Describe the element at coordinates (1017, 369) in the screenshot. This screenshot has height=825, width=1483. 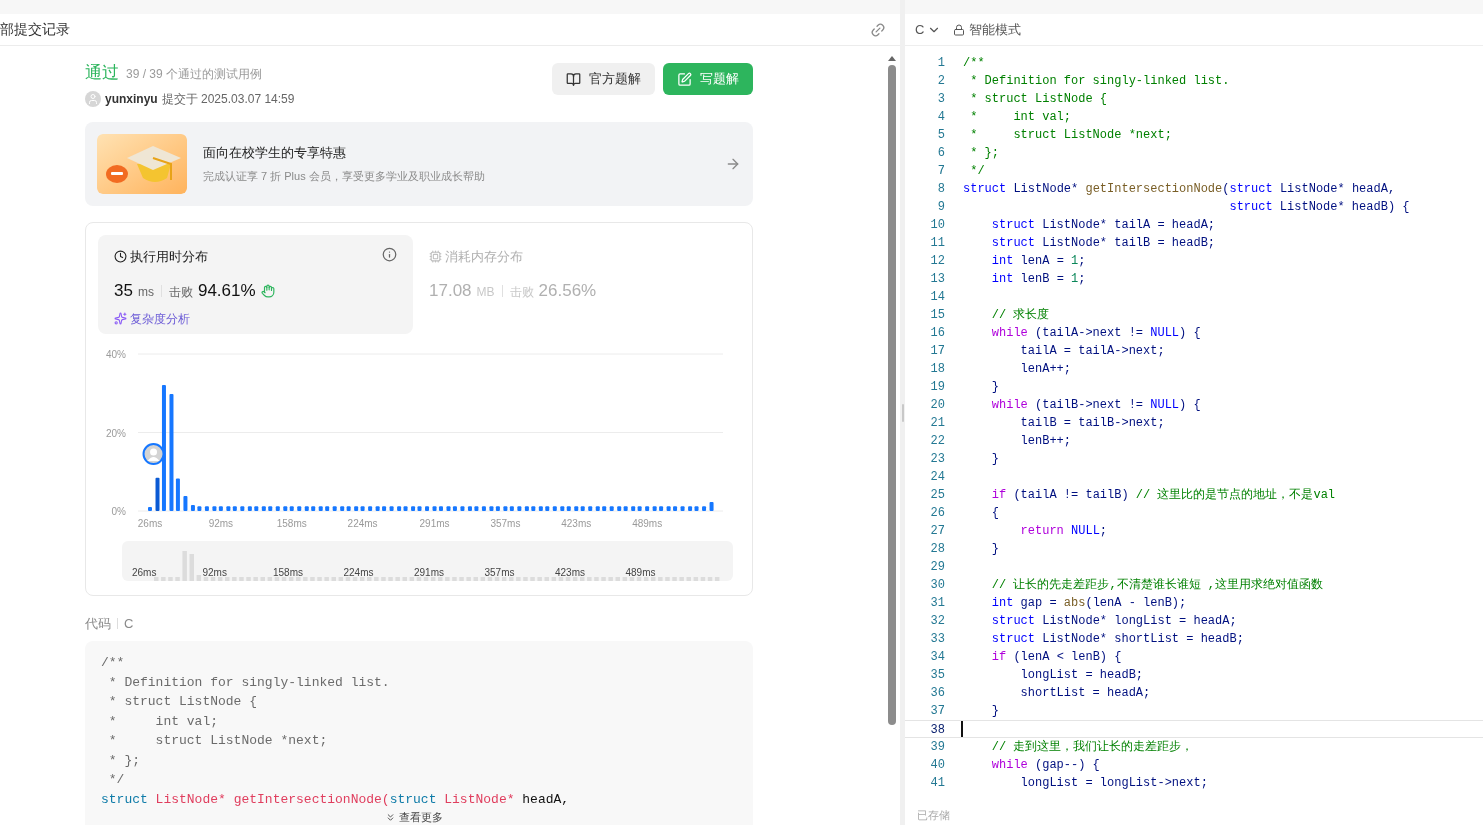
I see `code-line: lenA++;` at that location.